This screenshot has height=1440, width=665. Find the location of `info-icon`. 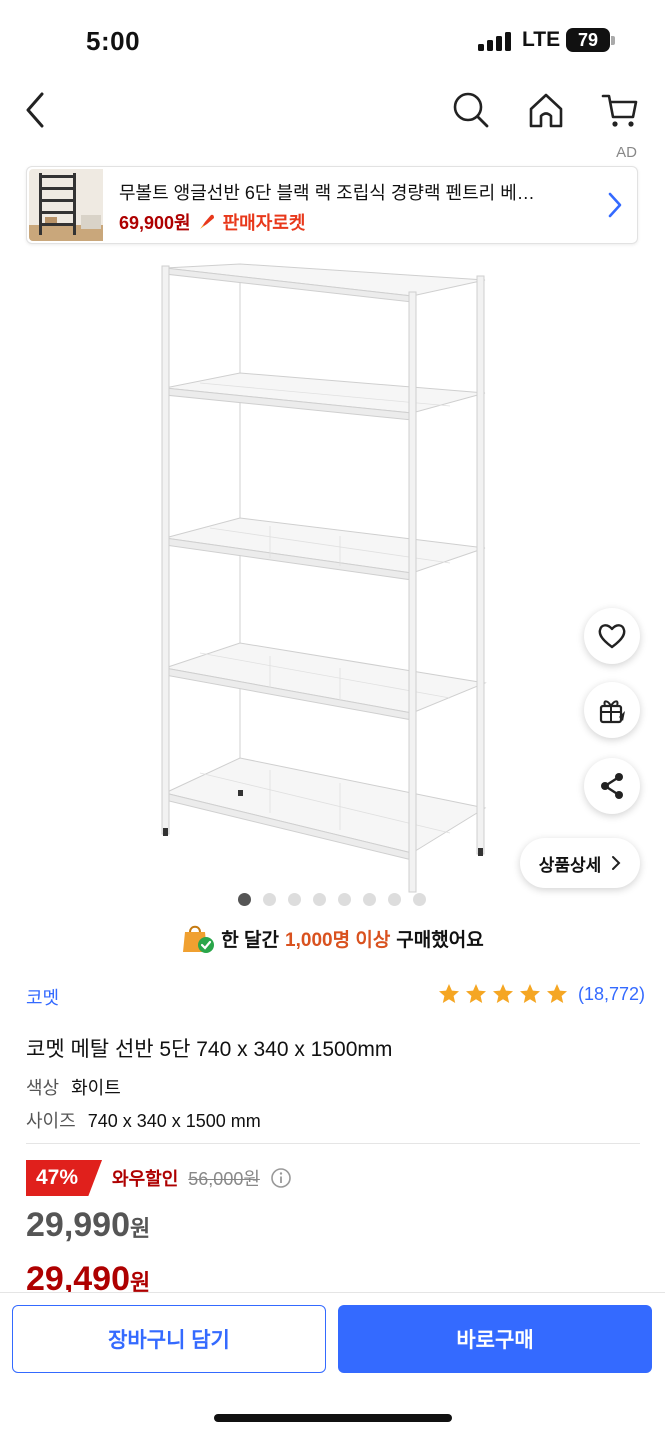

info-icon is located at coordinates (281, 1178).